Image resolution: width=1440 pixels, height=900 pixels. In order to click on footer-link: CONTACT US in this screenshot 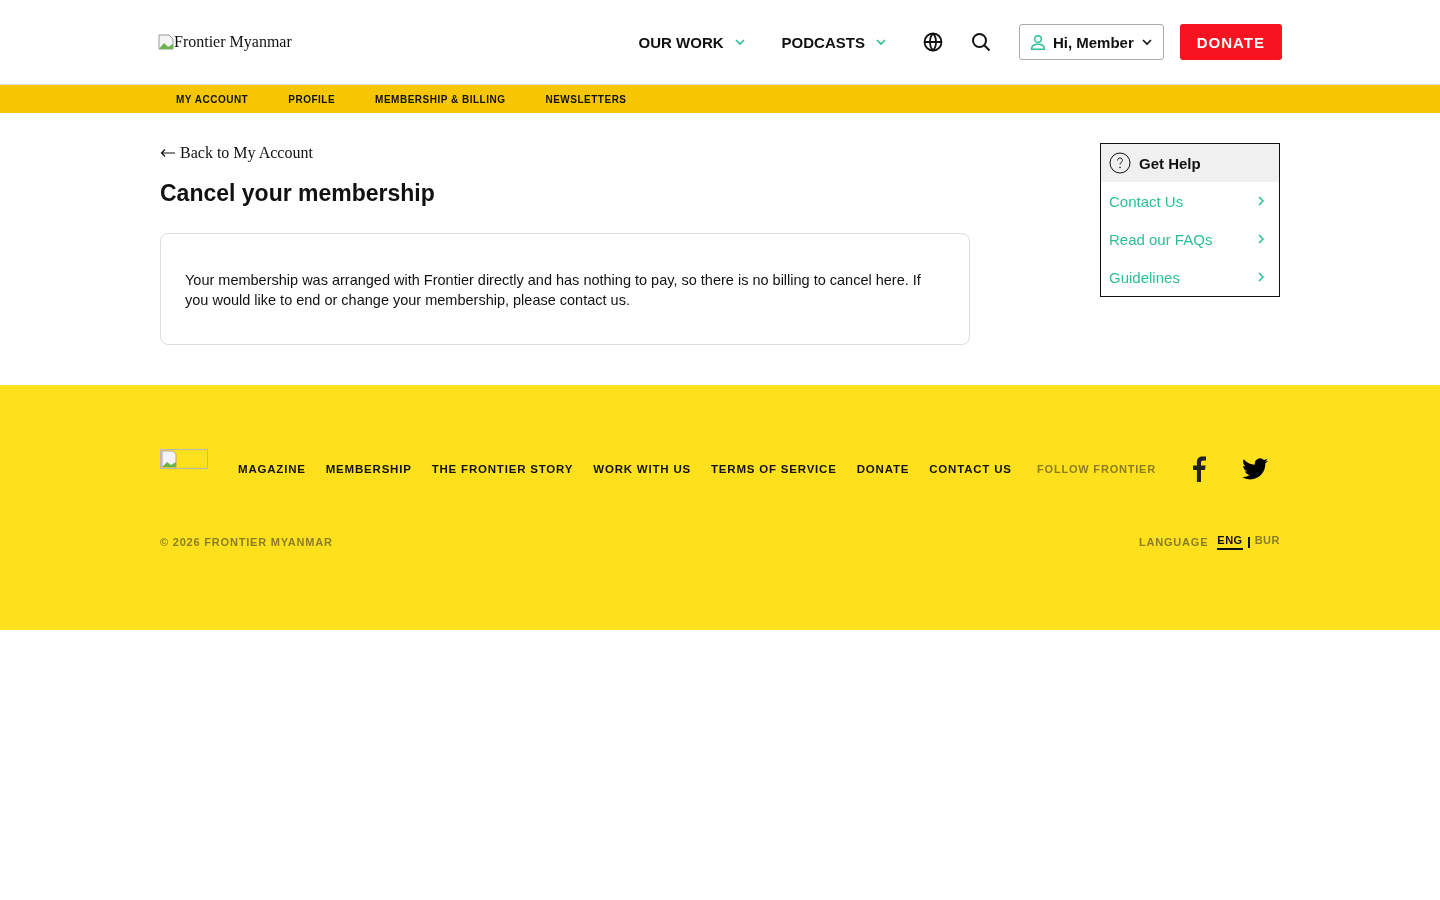, I will do `click(970, 469)`.